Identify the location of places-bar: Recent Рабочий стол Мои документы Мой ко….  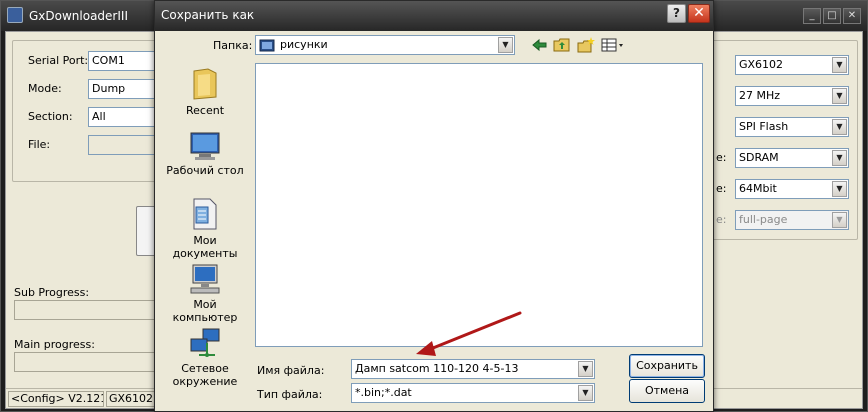
(205, 231).